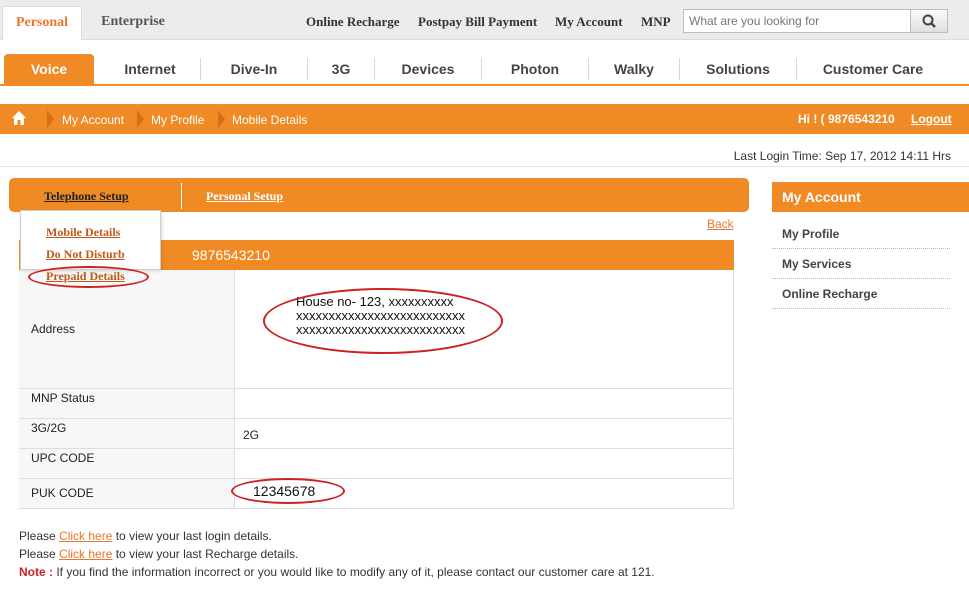 This screenshot has width=969, height=607. I want to click on nav-tab-solutions: Solutions, so click(738, 69).